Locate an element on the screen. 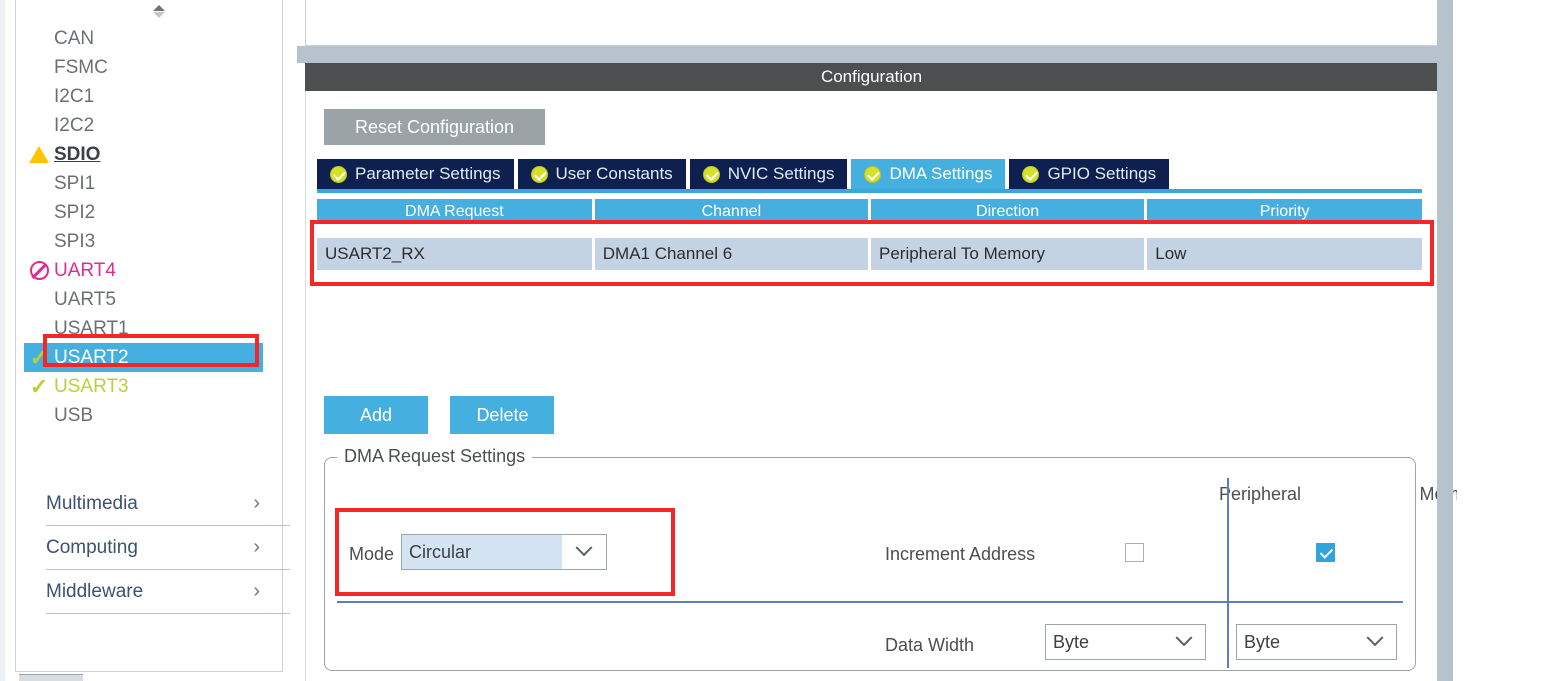 The width and height of the screenshot is (1541, 681). mode-dropdown-value: Circular is located at coordinates (482, 552).